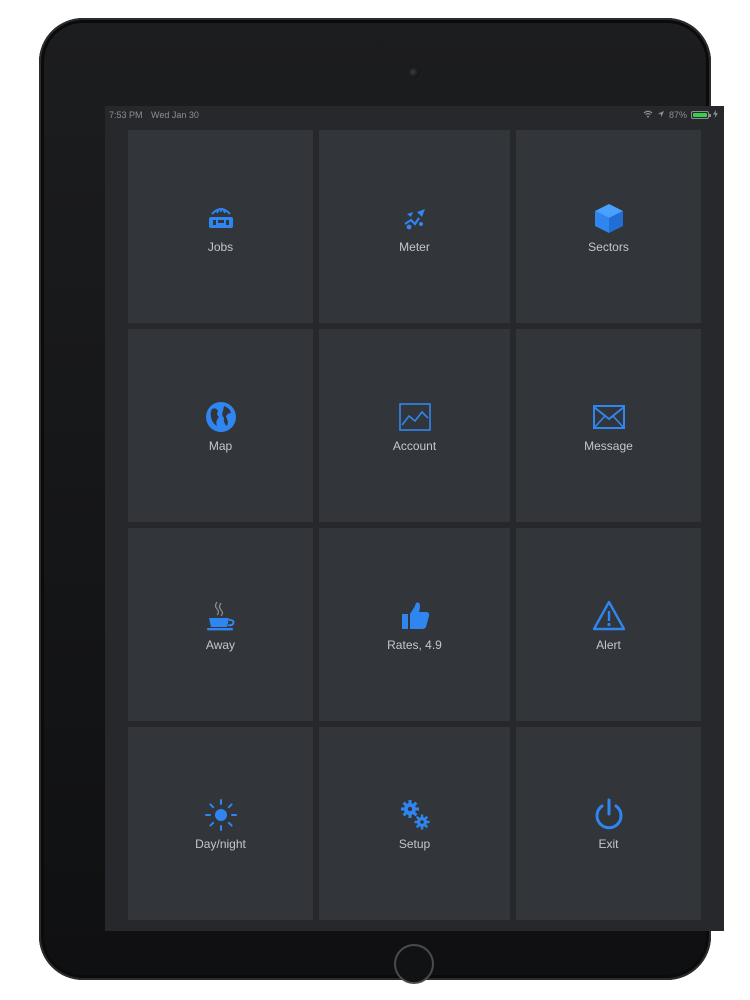 This screenshot has width=750, height=1000. I want to click on tile-label: Map, so click(220, 445).